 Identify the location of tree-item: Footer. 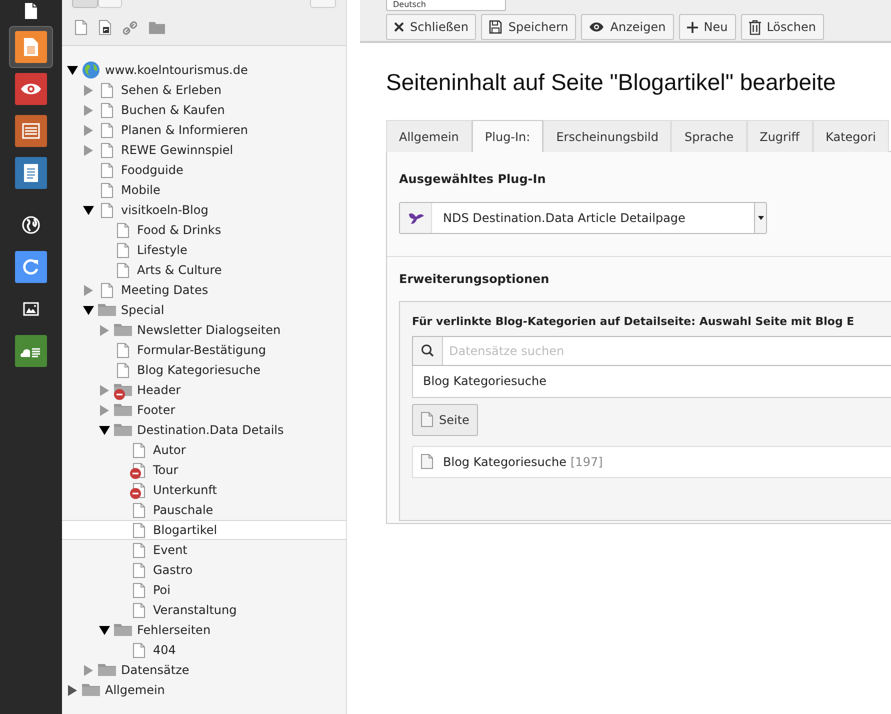
(204, 410).